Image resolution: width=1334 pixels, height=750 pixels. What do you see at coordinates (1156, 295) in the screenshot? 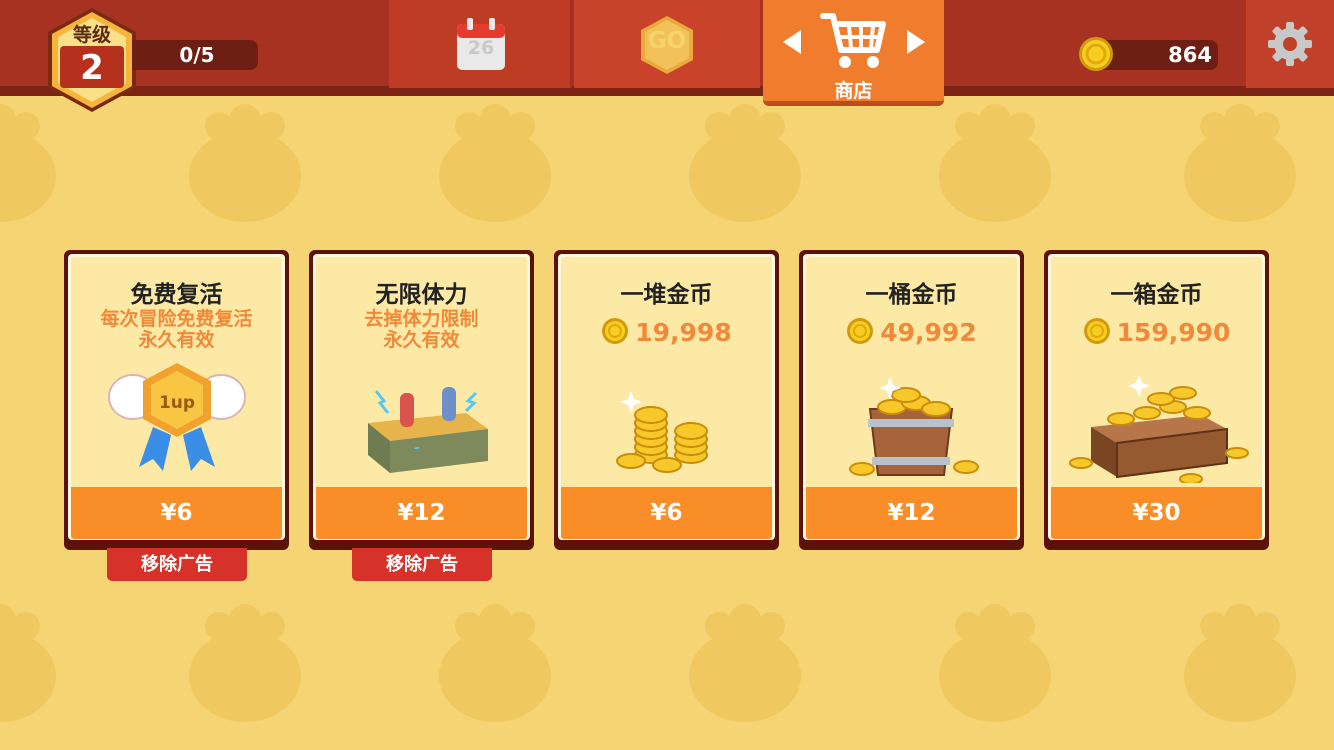
I see `card-title: 一箱金币` at bounding box center [1156, 295].